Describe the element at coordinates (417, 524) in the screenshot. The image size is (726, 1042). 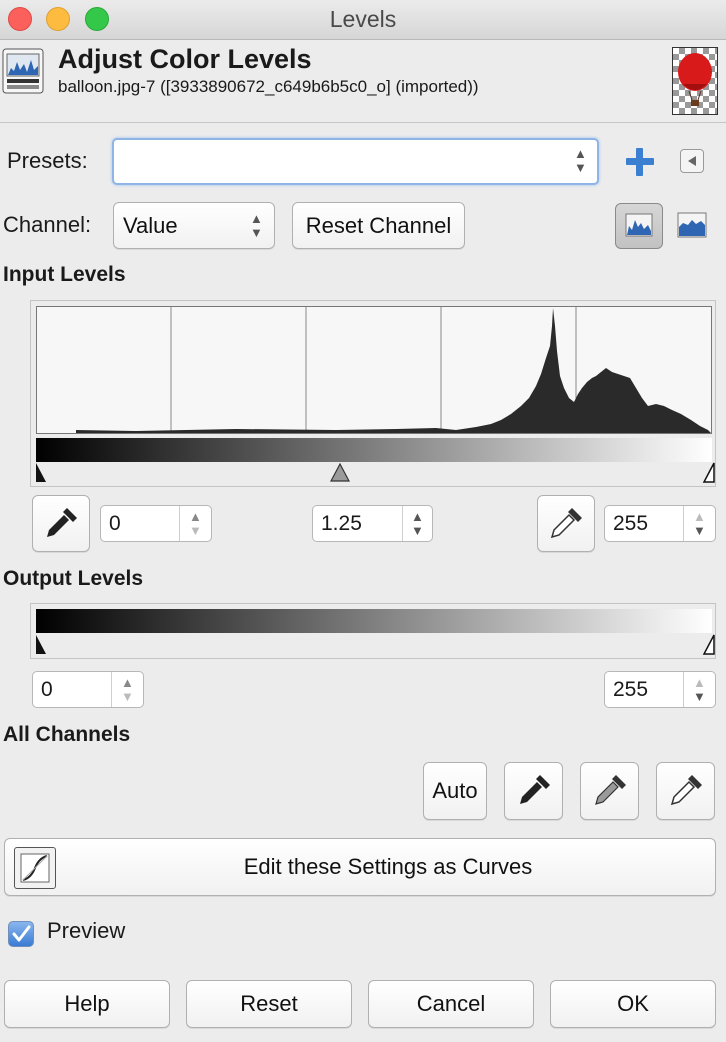
I see `gamma-stepper-icon: ▲ ▼` at that location.